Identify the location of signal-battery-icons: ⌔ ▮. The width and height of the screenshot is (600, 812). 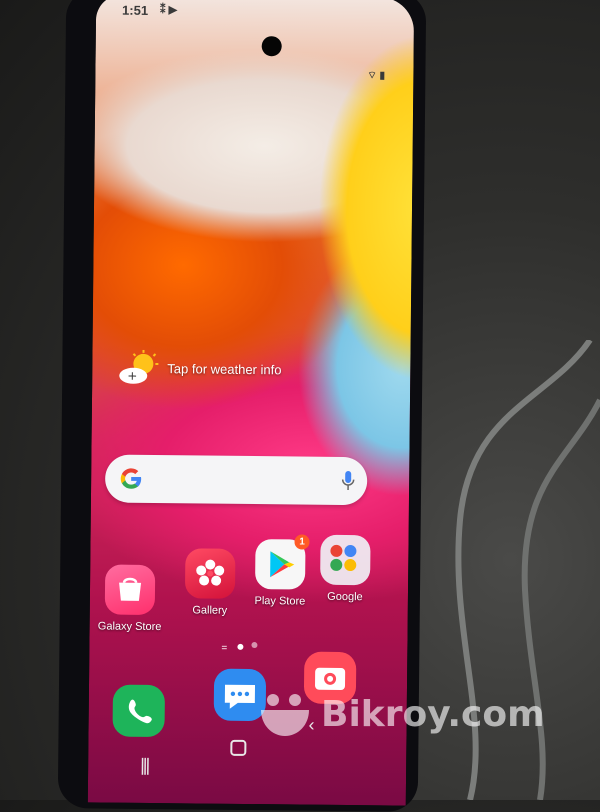
(376, 75).